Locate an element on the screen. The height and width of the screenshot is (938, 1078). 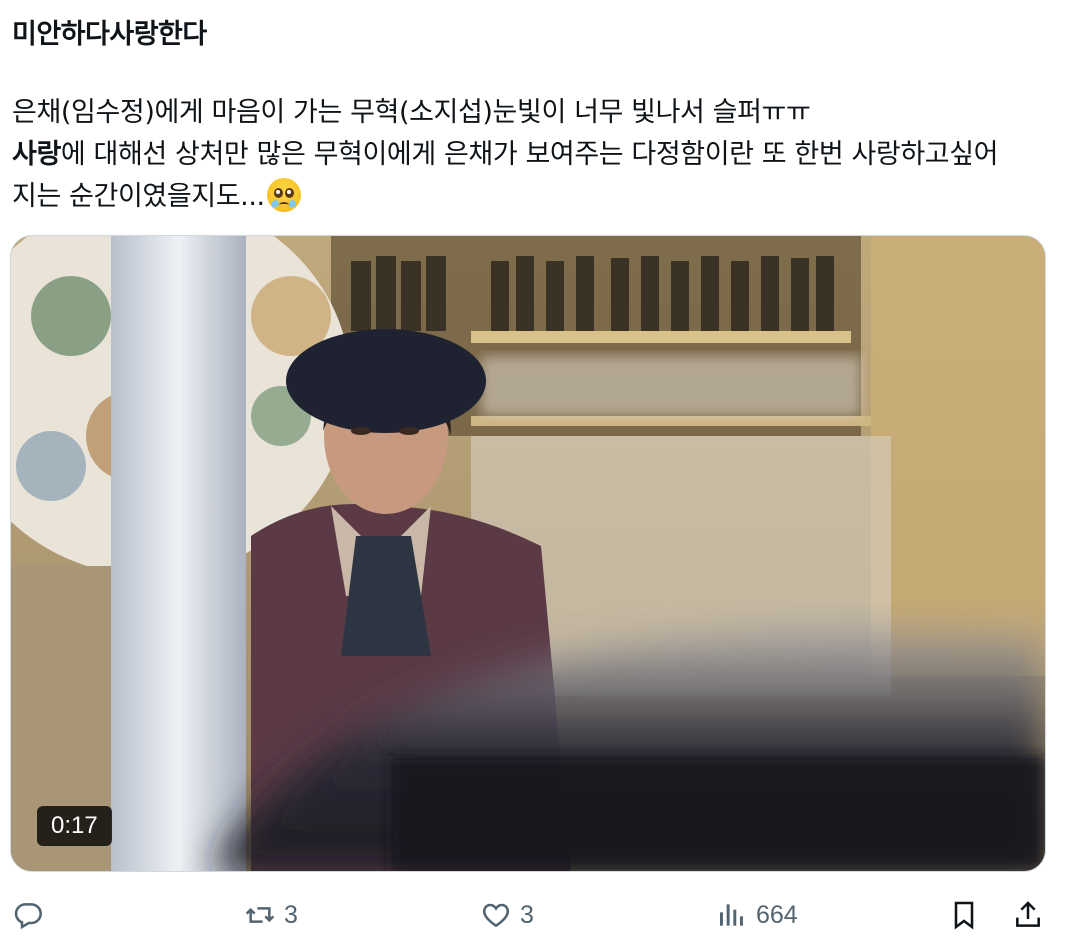
repost-icon is located at coordinates (260, 915).